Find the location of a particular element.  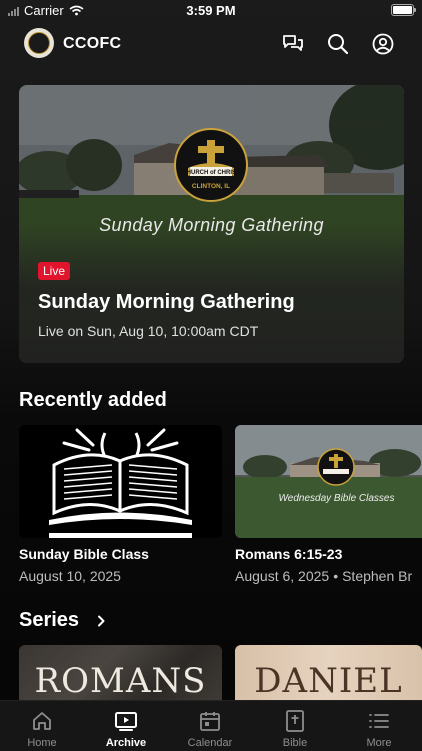

emblem-location: CLINTON, IL is located at coordinates (211, 186).